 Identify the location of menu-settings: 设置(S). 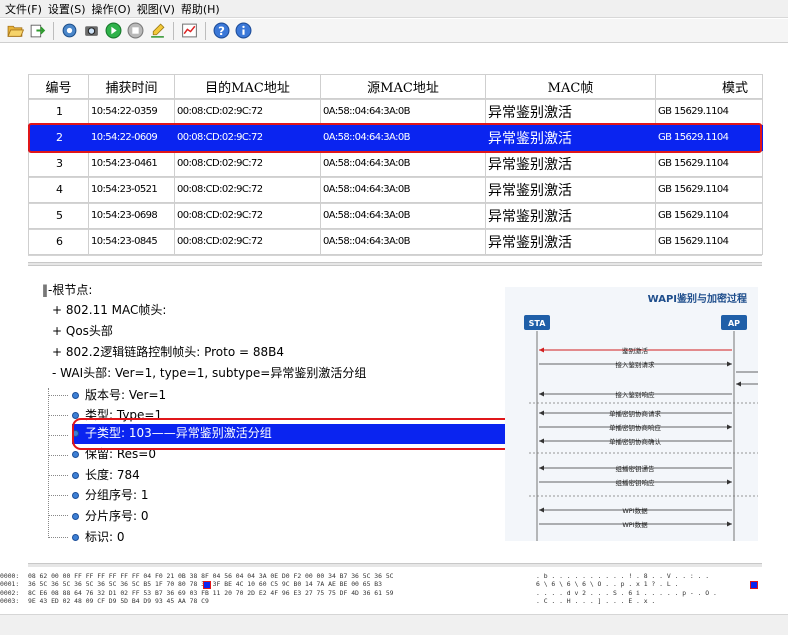
(67, 9).